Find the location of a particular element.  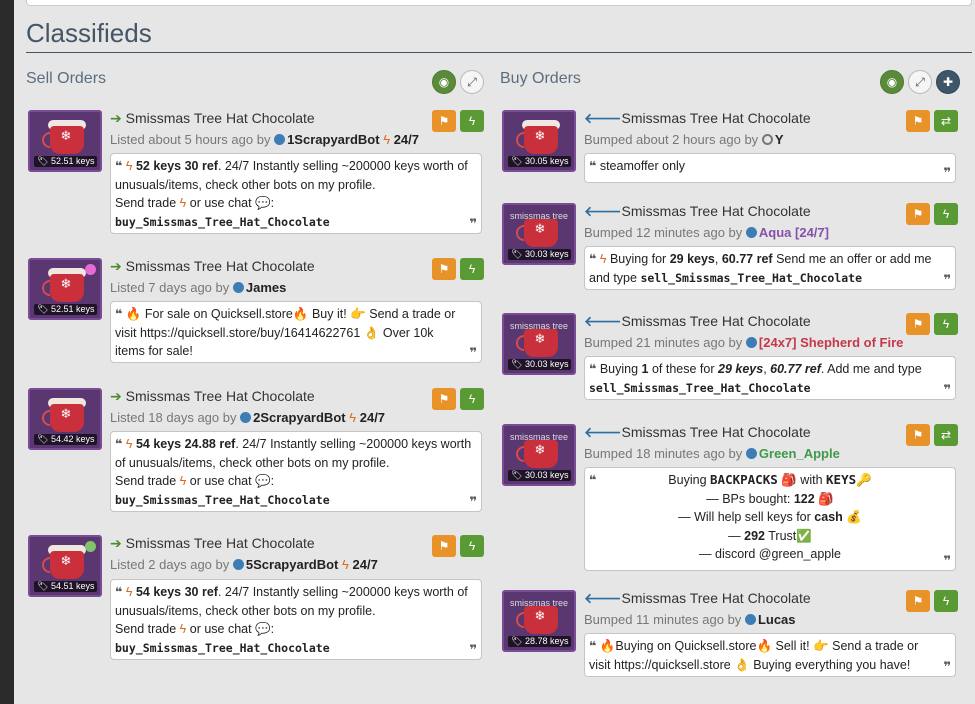

user-link: 1ScrapyardBot is located at coordinates (333, 139).